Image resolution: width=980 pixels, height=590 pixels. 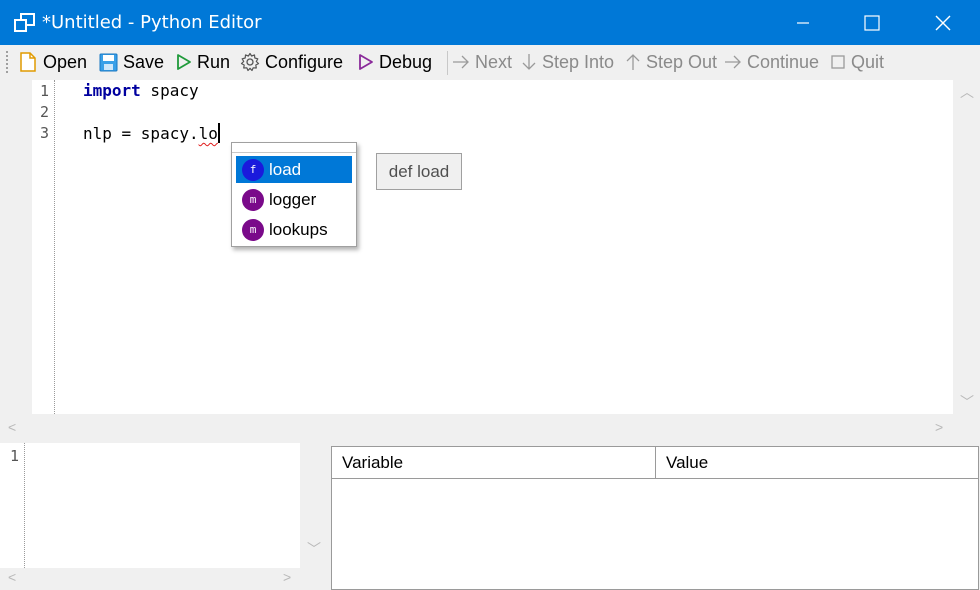 I want to click on quit-button: Quit, so click(x=857, y=62).